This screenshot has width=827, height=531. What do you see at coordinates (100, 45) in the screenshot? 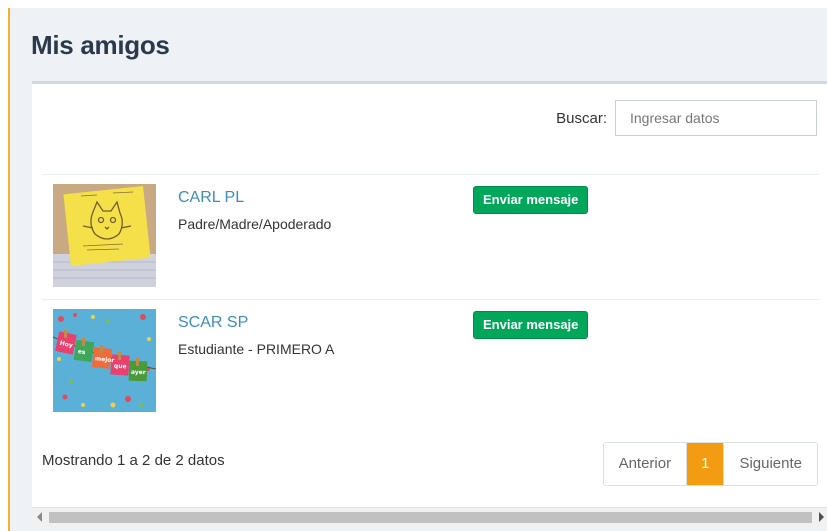
I see `page-title: Mis amigos` at bounding box center [100, 45].